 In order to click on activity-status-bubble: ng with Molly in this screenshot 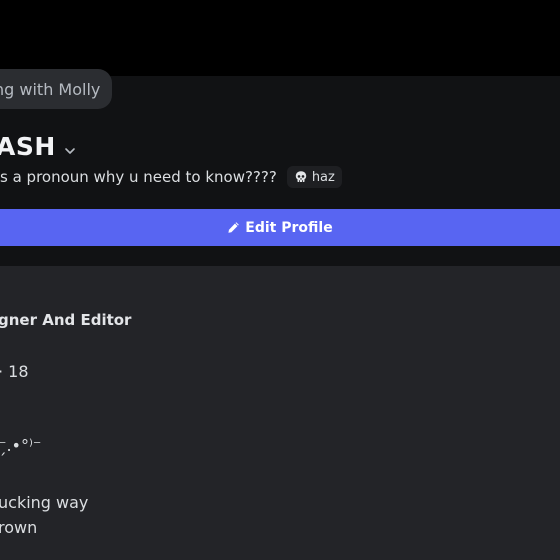, I will do `click(56, 89)`.